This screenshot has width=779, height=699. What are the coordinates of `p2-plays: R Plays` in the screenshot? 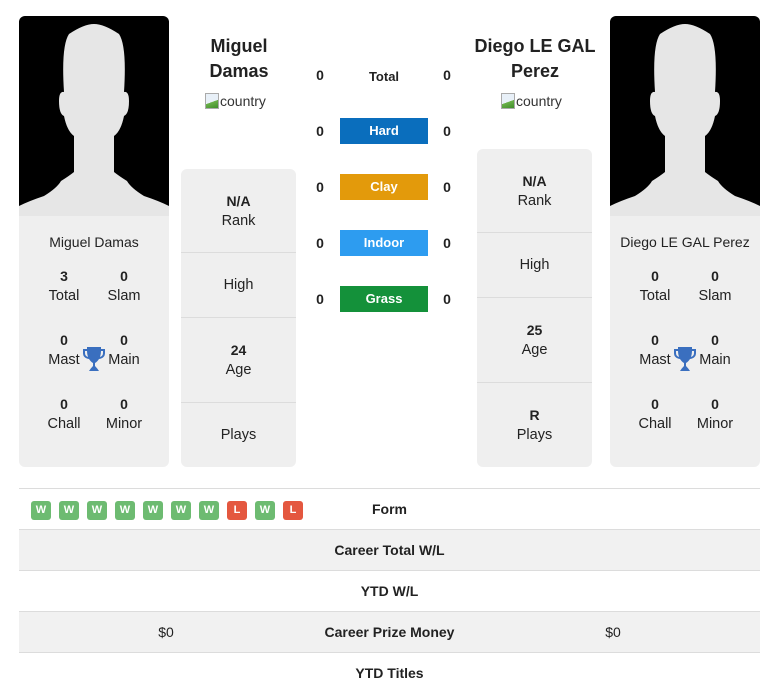 It's located at (534, 425).